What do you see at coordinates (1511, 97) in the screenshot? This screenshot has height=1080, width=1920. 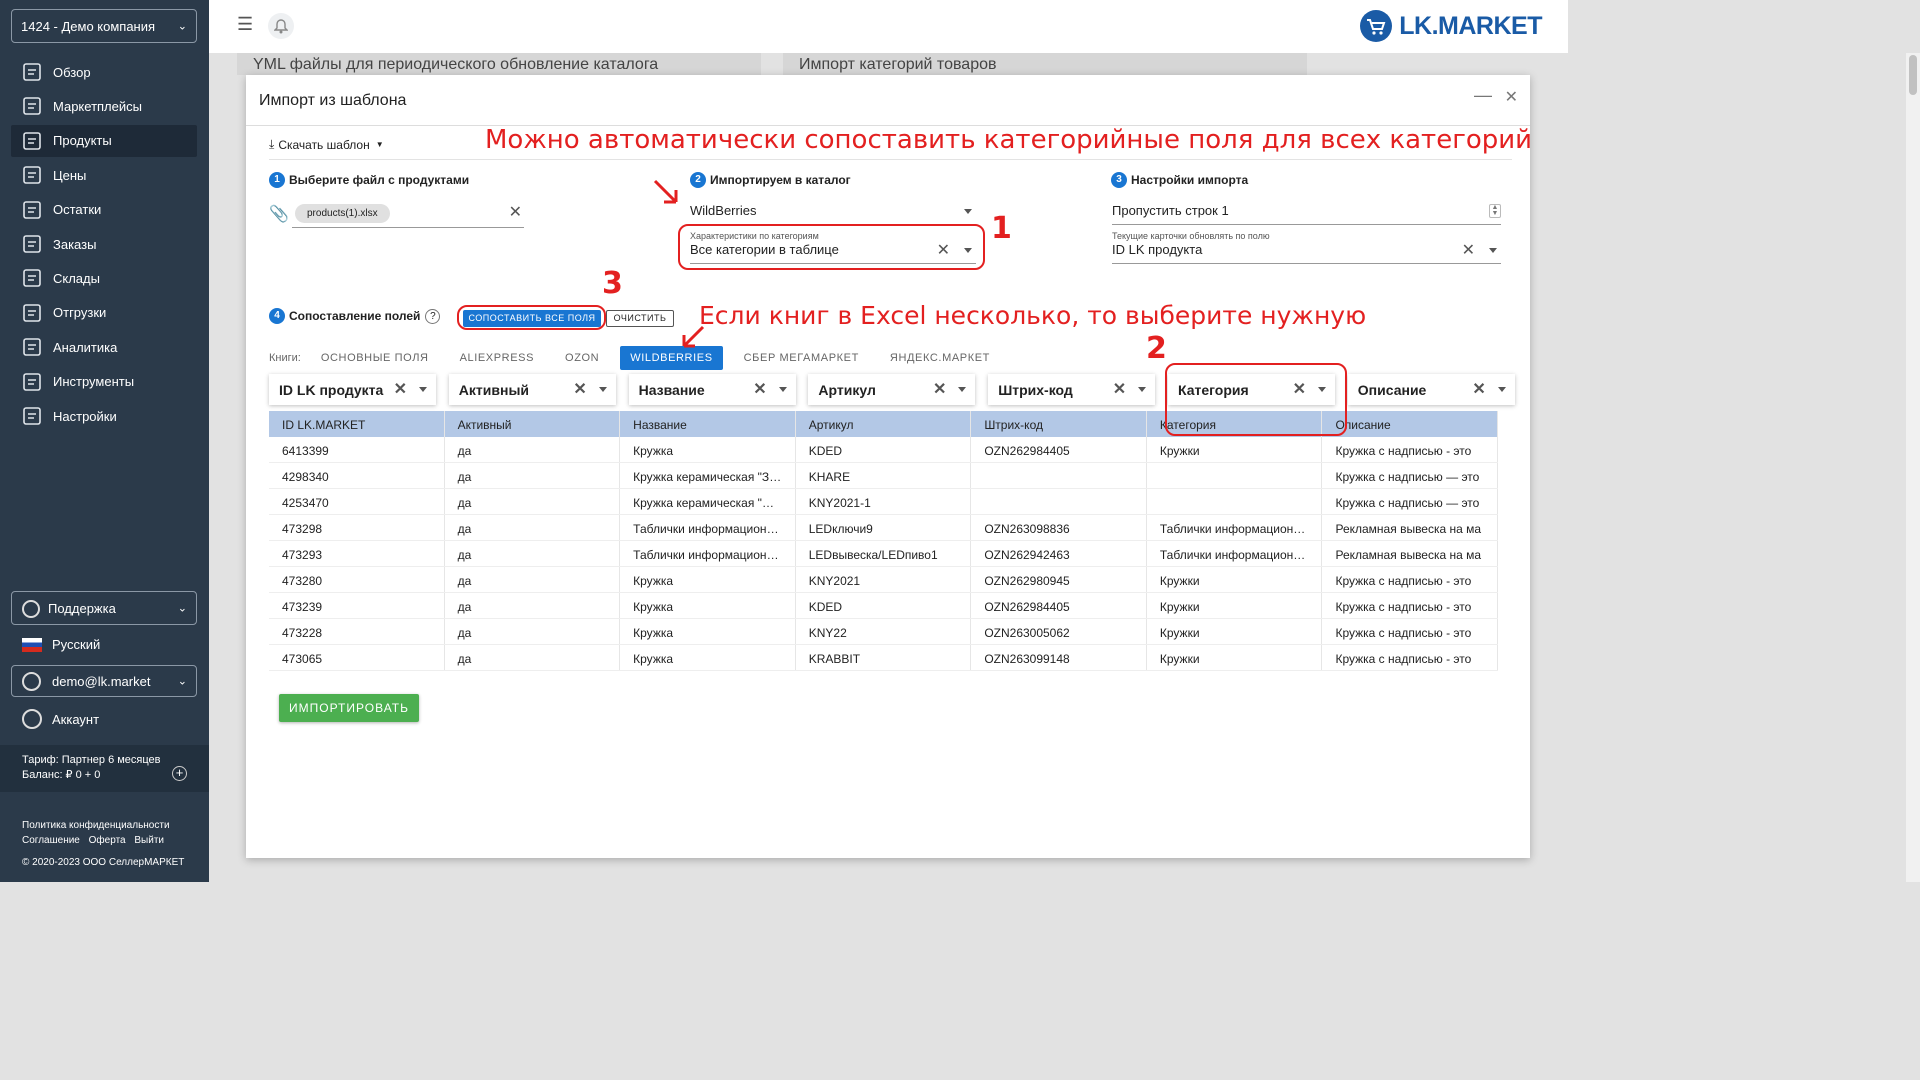 I see `close-icon: ✕` at bounding box center [1511, 97].